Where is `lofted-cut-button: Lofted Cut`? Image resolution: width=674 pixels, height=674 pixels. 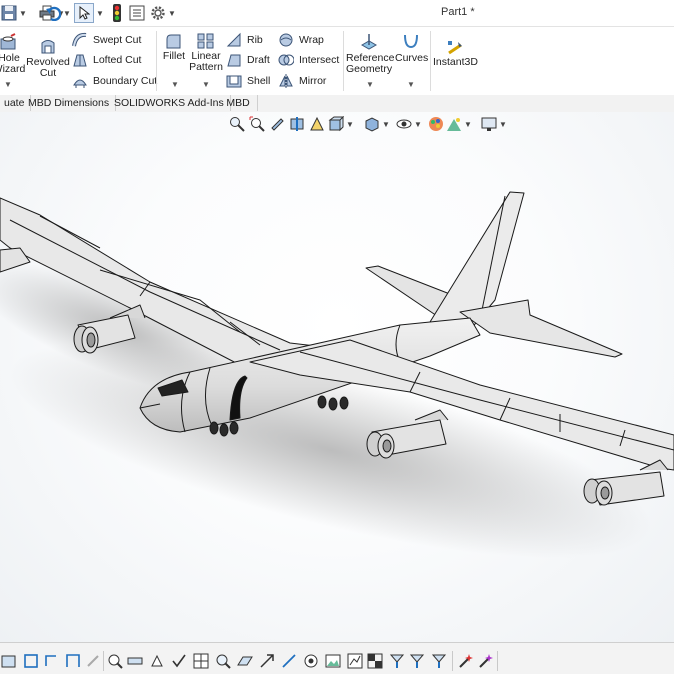 lofted-cut-button: Lofted Cut is located at coordinates (106, 60).